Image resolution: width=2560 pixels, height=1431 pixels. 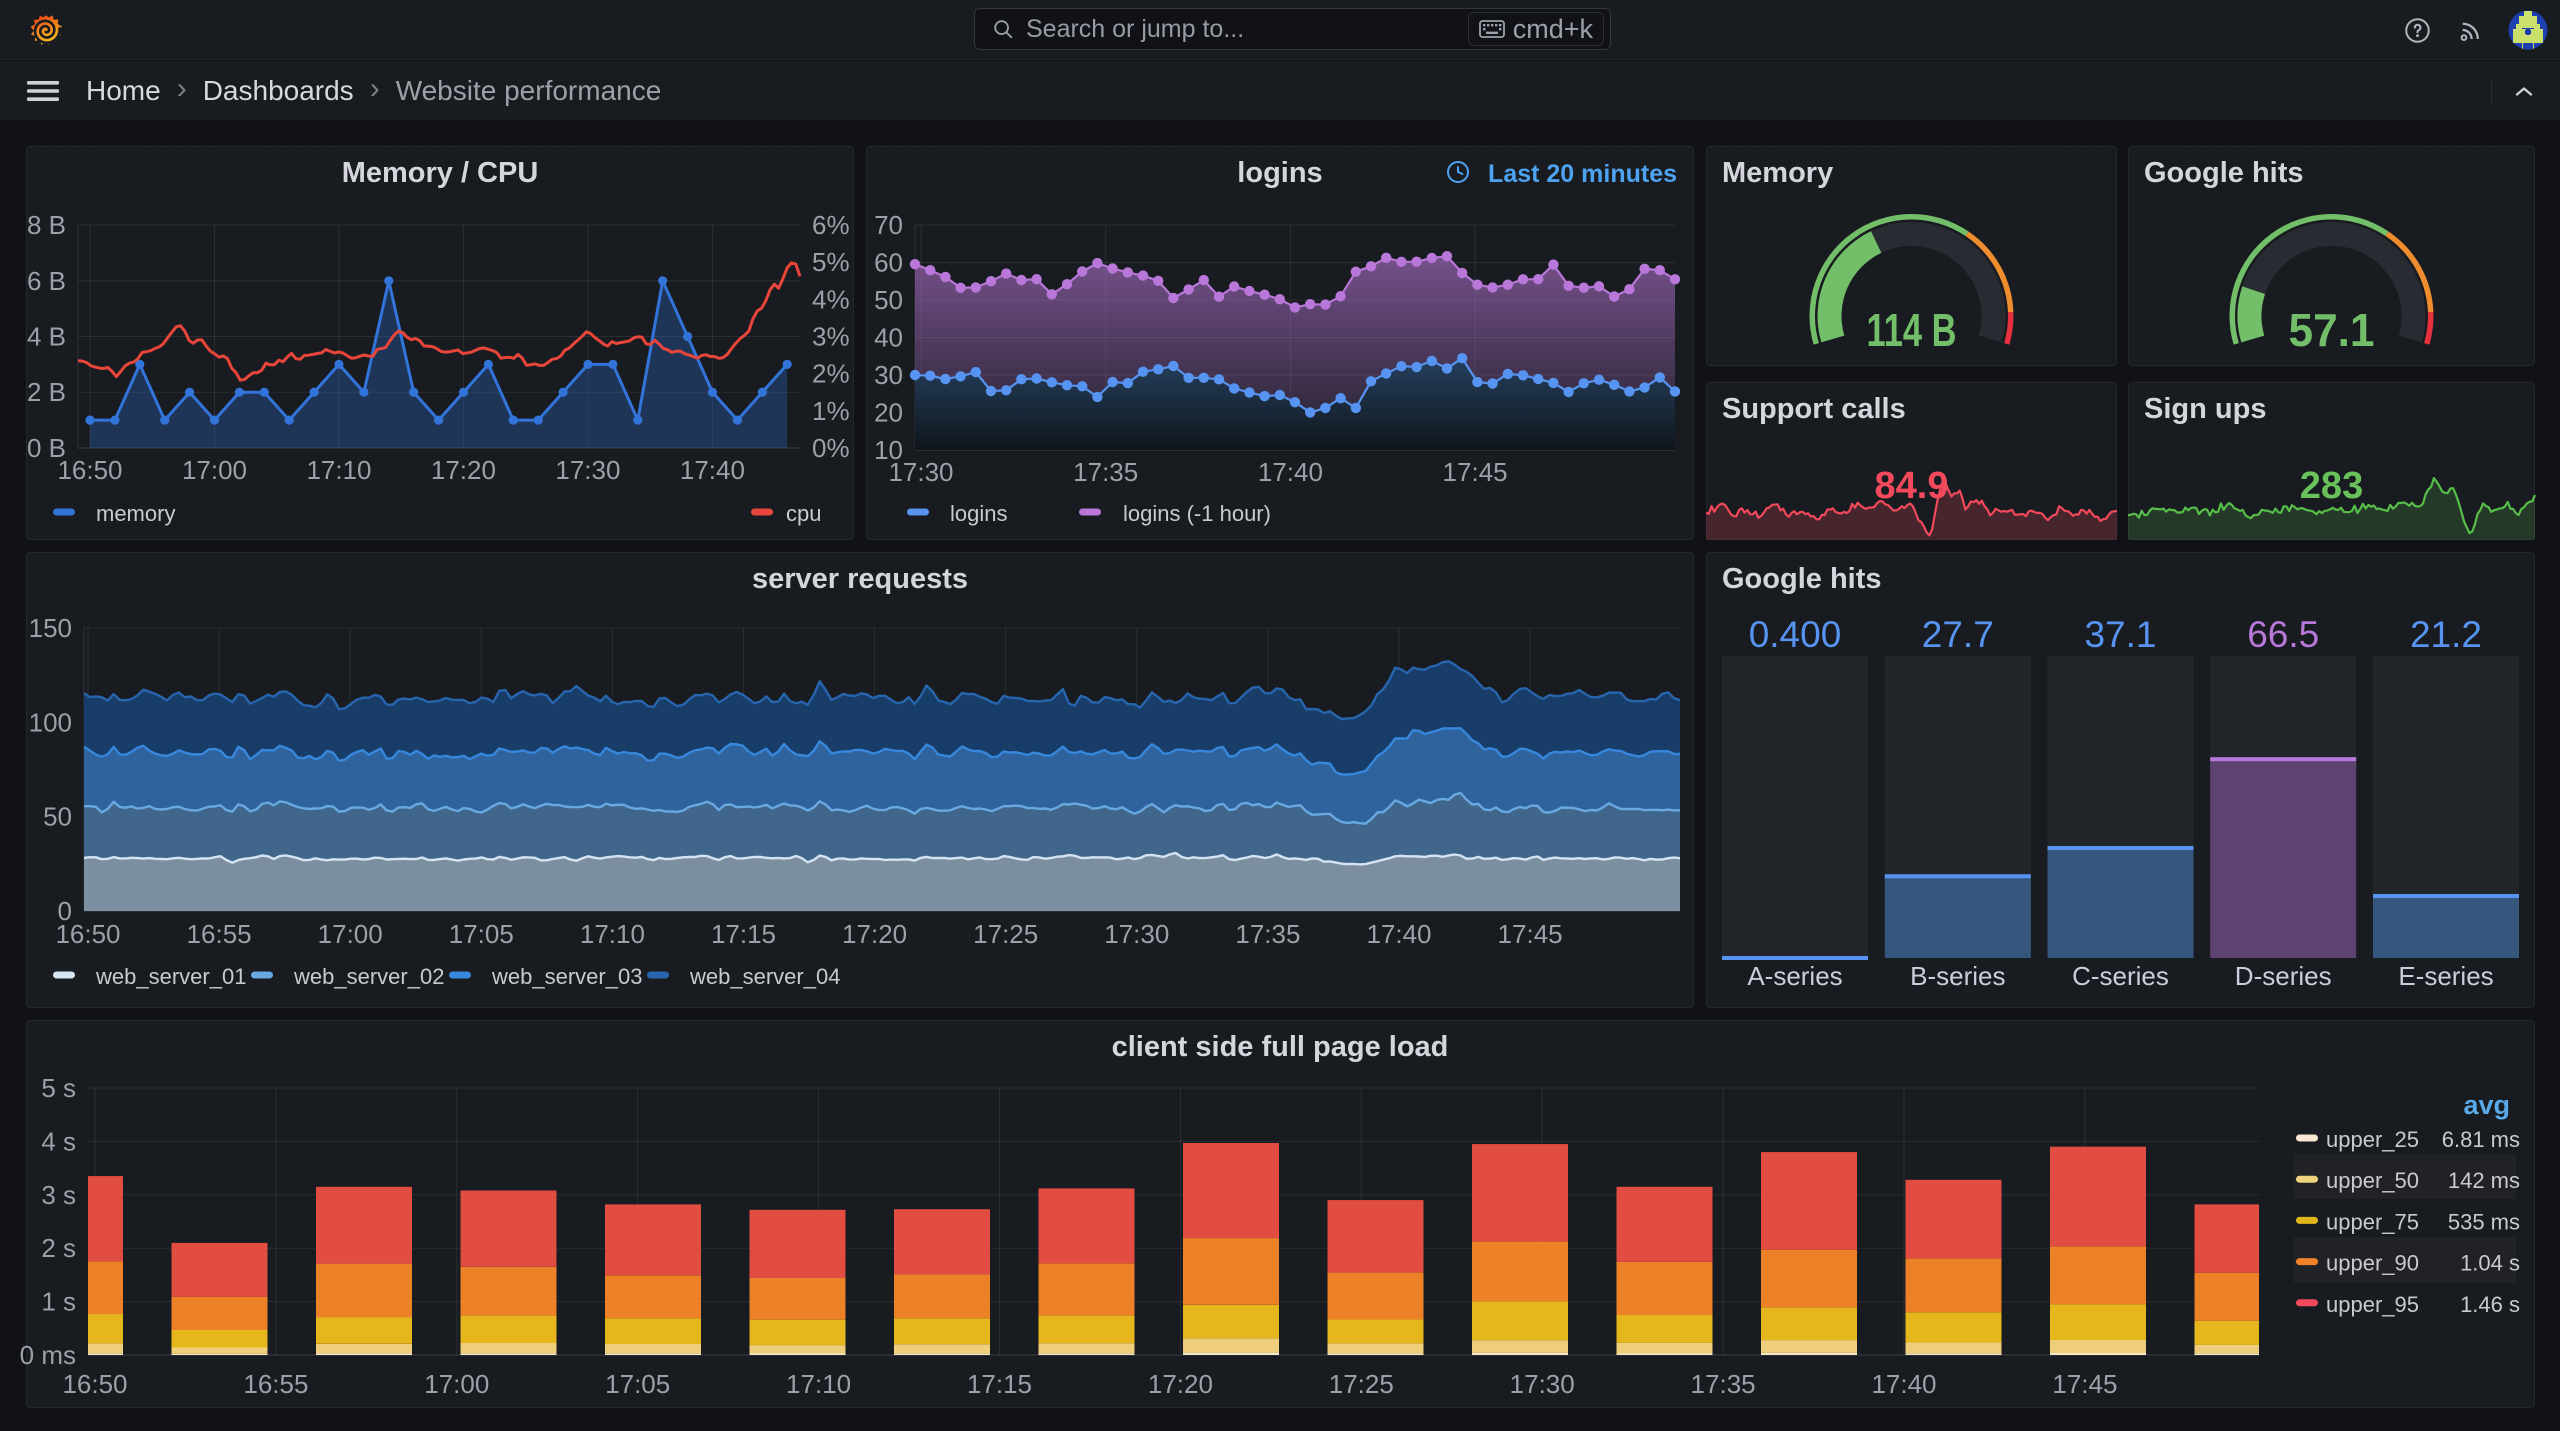 What do you see at coordinates (50, 722) in the screenshot?
I see `svg-text: 100` at bounding box center [50, 722].